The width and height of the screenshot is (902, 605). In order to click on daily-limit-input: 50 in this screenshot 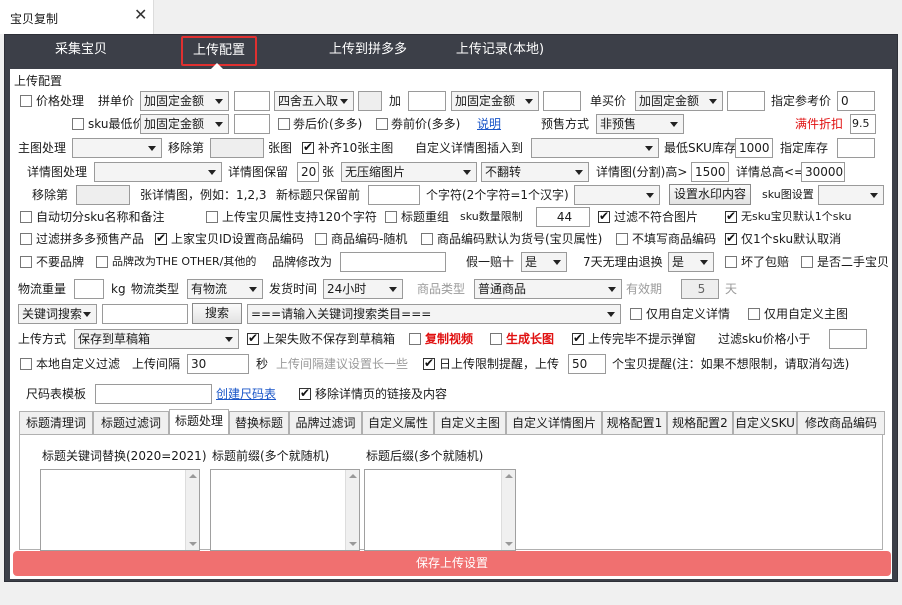, I will do `click(587, 364)`.